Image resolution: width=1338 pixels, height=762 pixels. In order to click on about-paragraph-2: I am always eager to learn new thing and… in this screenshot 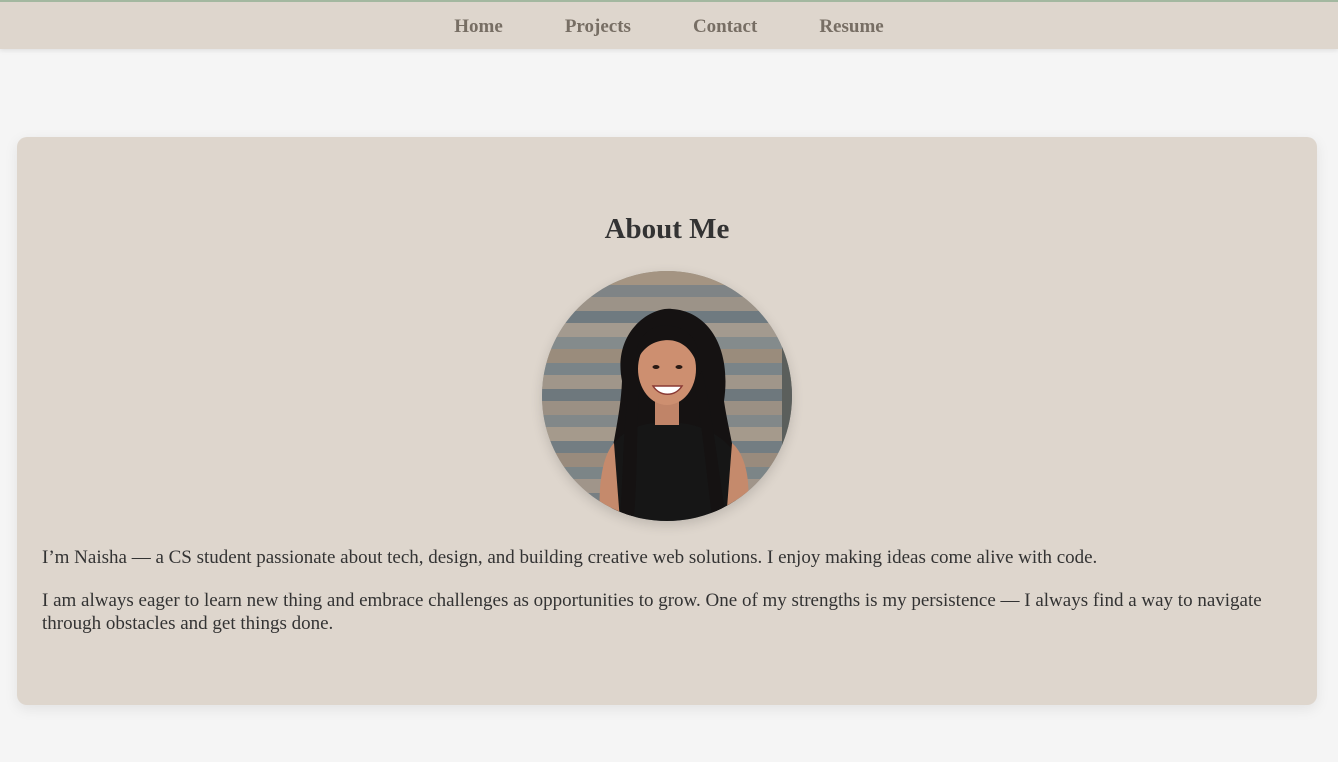, I will do `click(652, 612)`.